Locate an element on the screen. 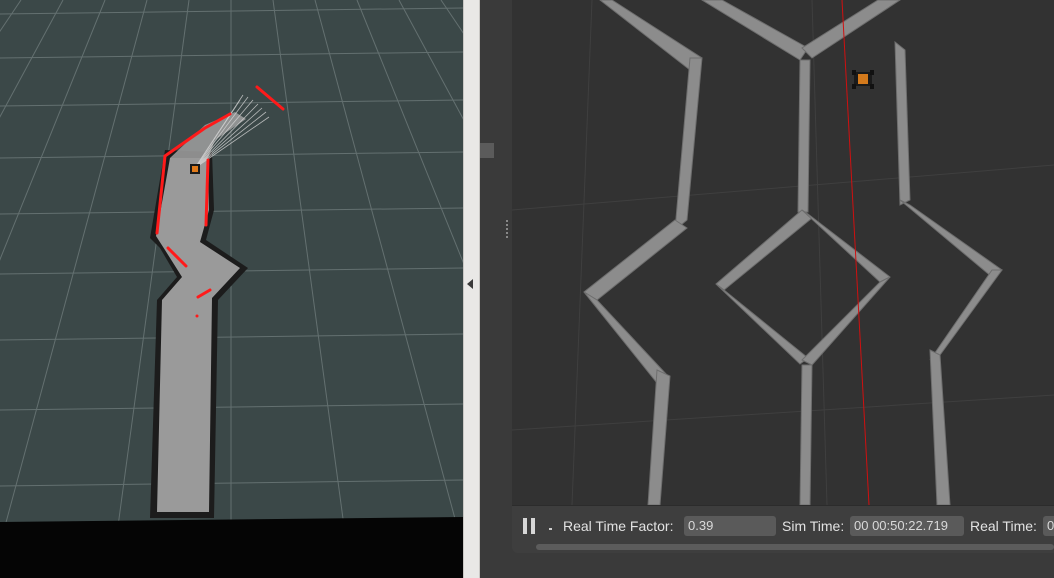 The height and width of the screenshot is (578, 1054). sim-time-field: 00 00:50:22.719 is located at coordinates (907, 526).